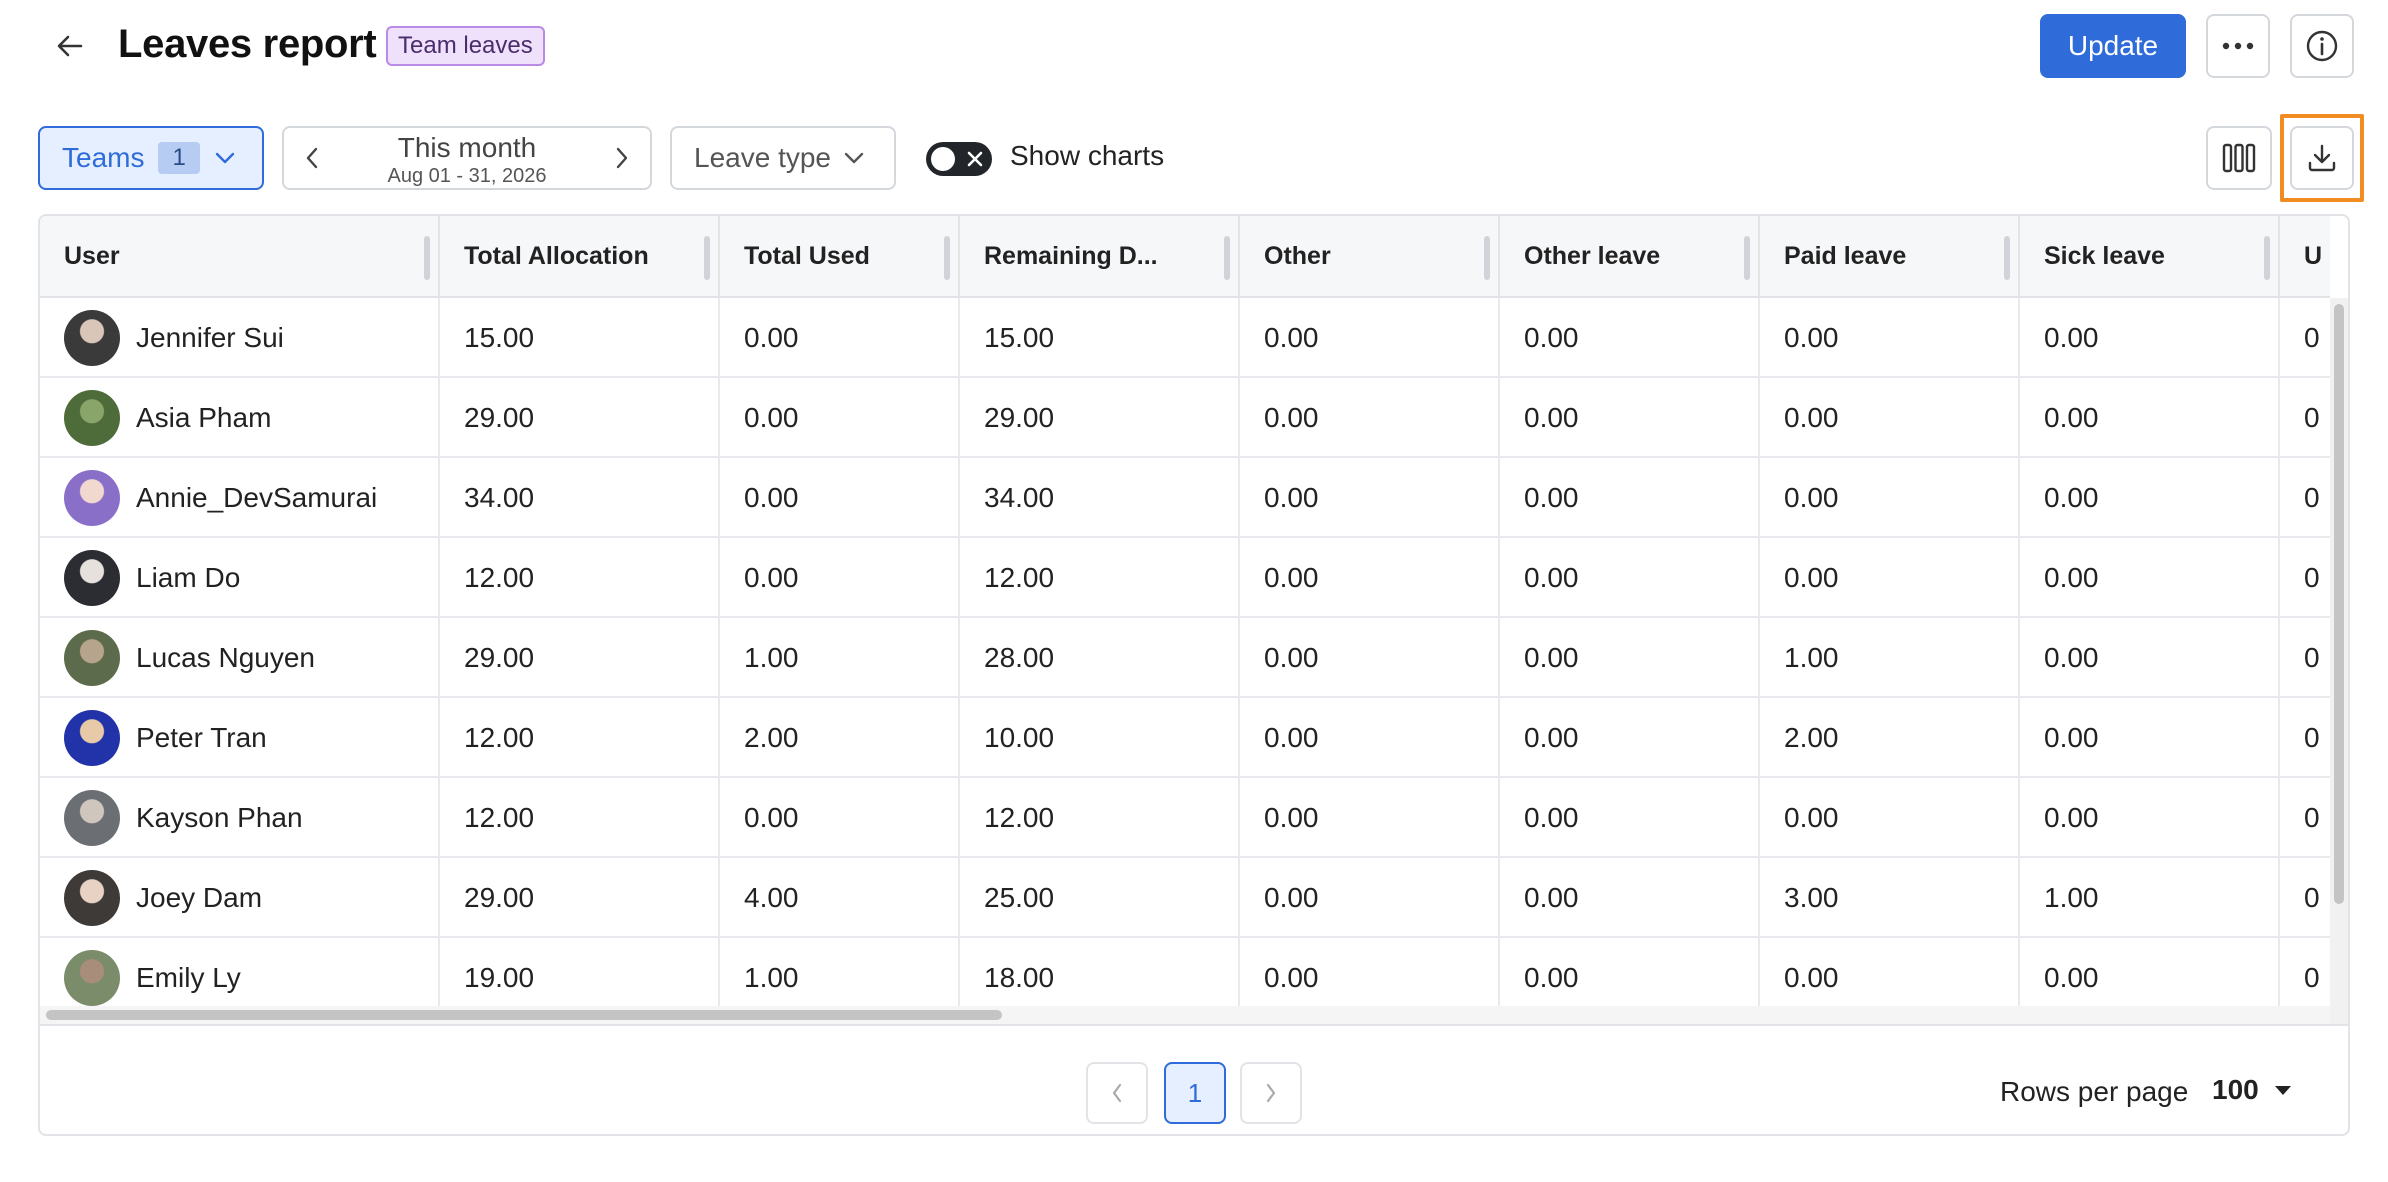 This screenshot has height=1182, width=2388. I want to click on column-header: Total Used, so click(840, 256).